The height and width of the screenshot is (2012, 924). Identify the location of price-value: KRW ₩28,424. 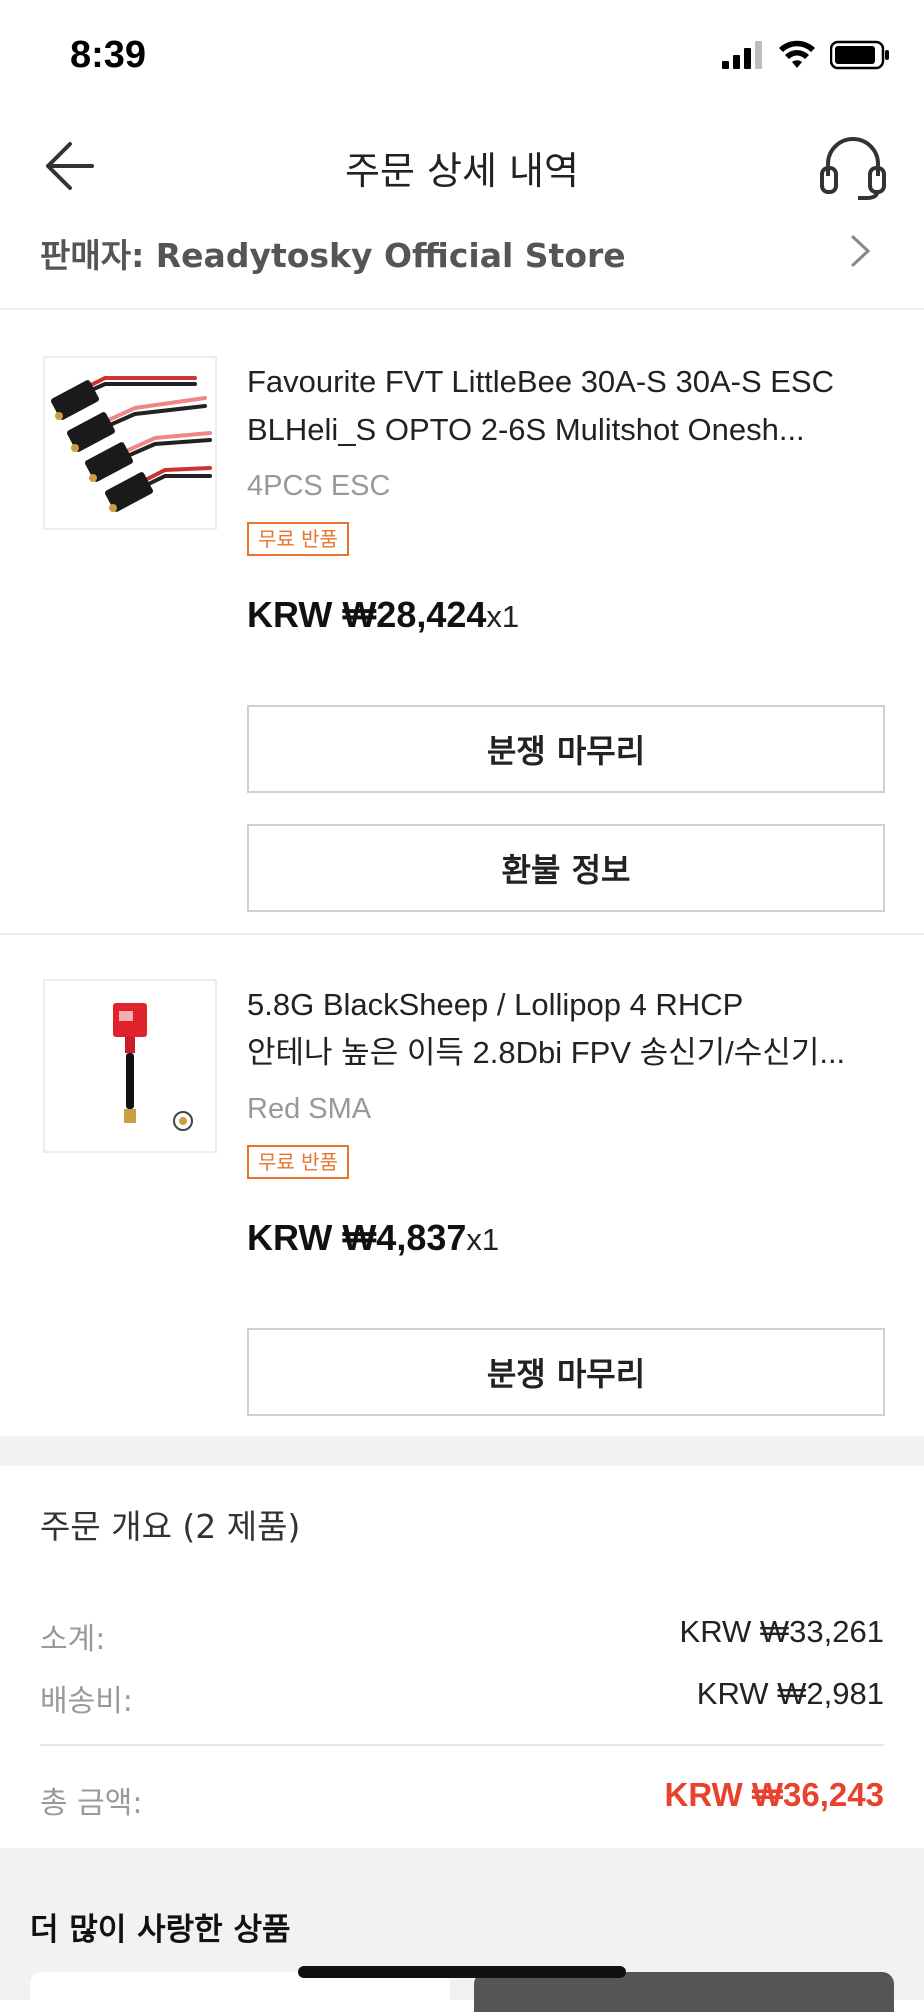
(367, 614).